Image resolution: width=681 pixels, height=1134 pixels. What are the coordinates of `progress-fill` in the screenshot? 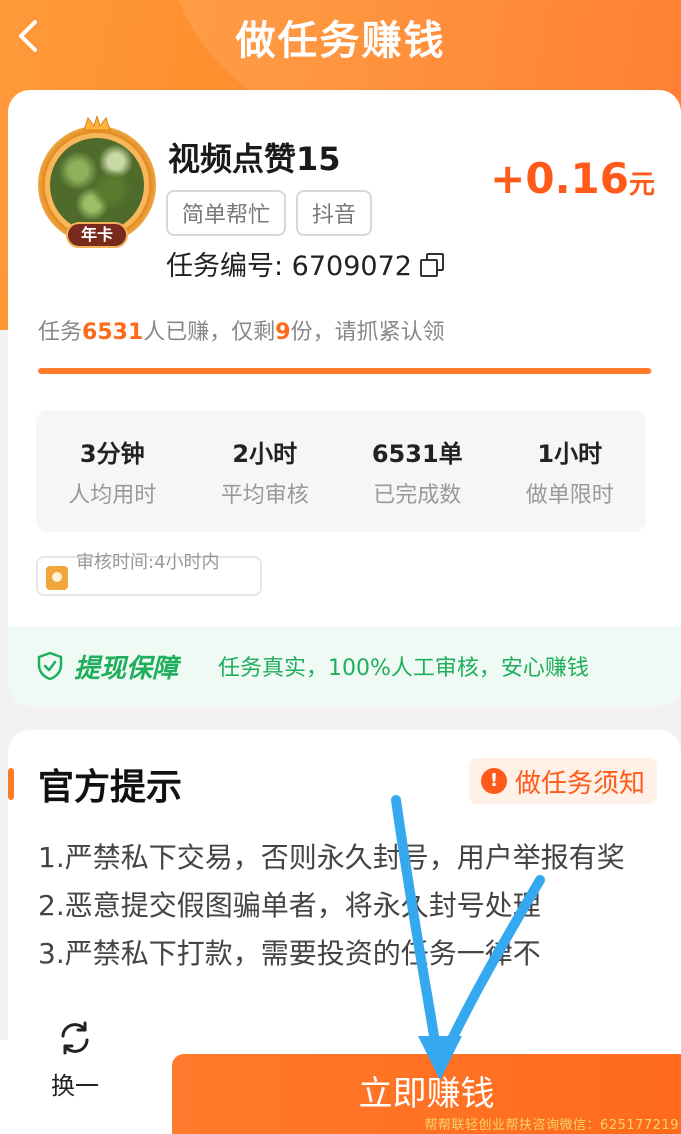 It's located at (345, 371).